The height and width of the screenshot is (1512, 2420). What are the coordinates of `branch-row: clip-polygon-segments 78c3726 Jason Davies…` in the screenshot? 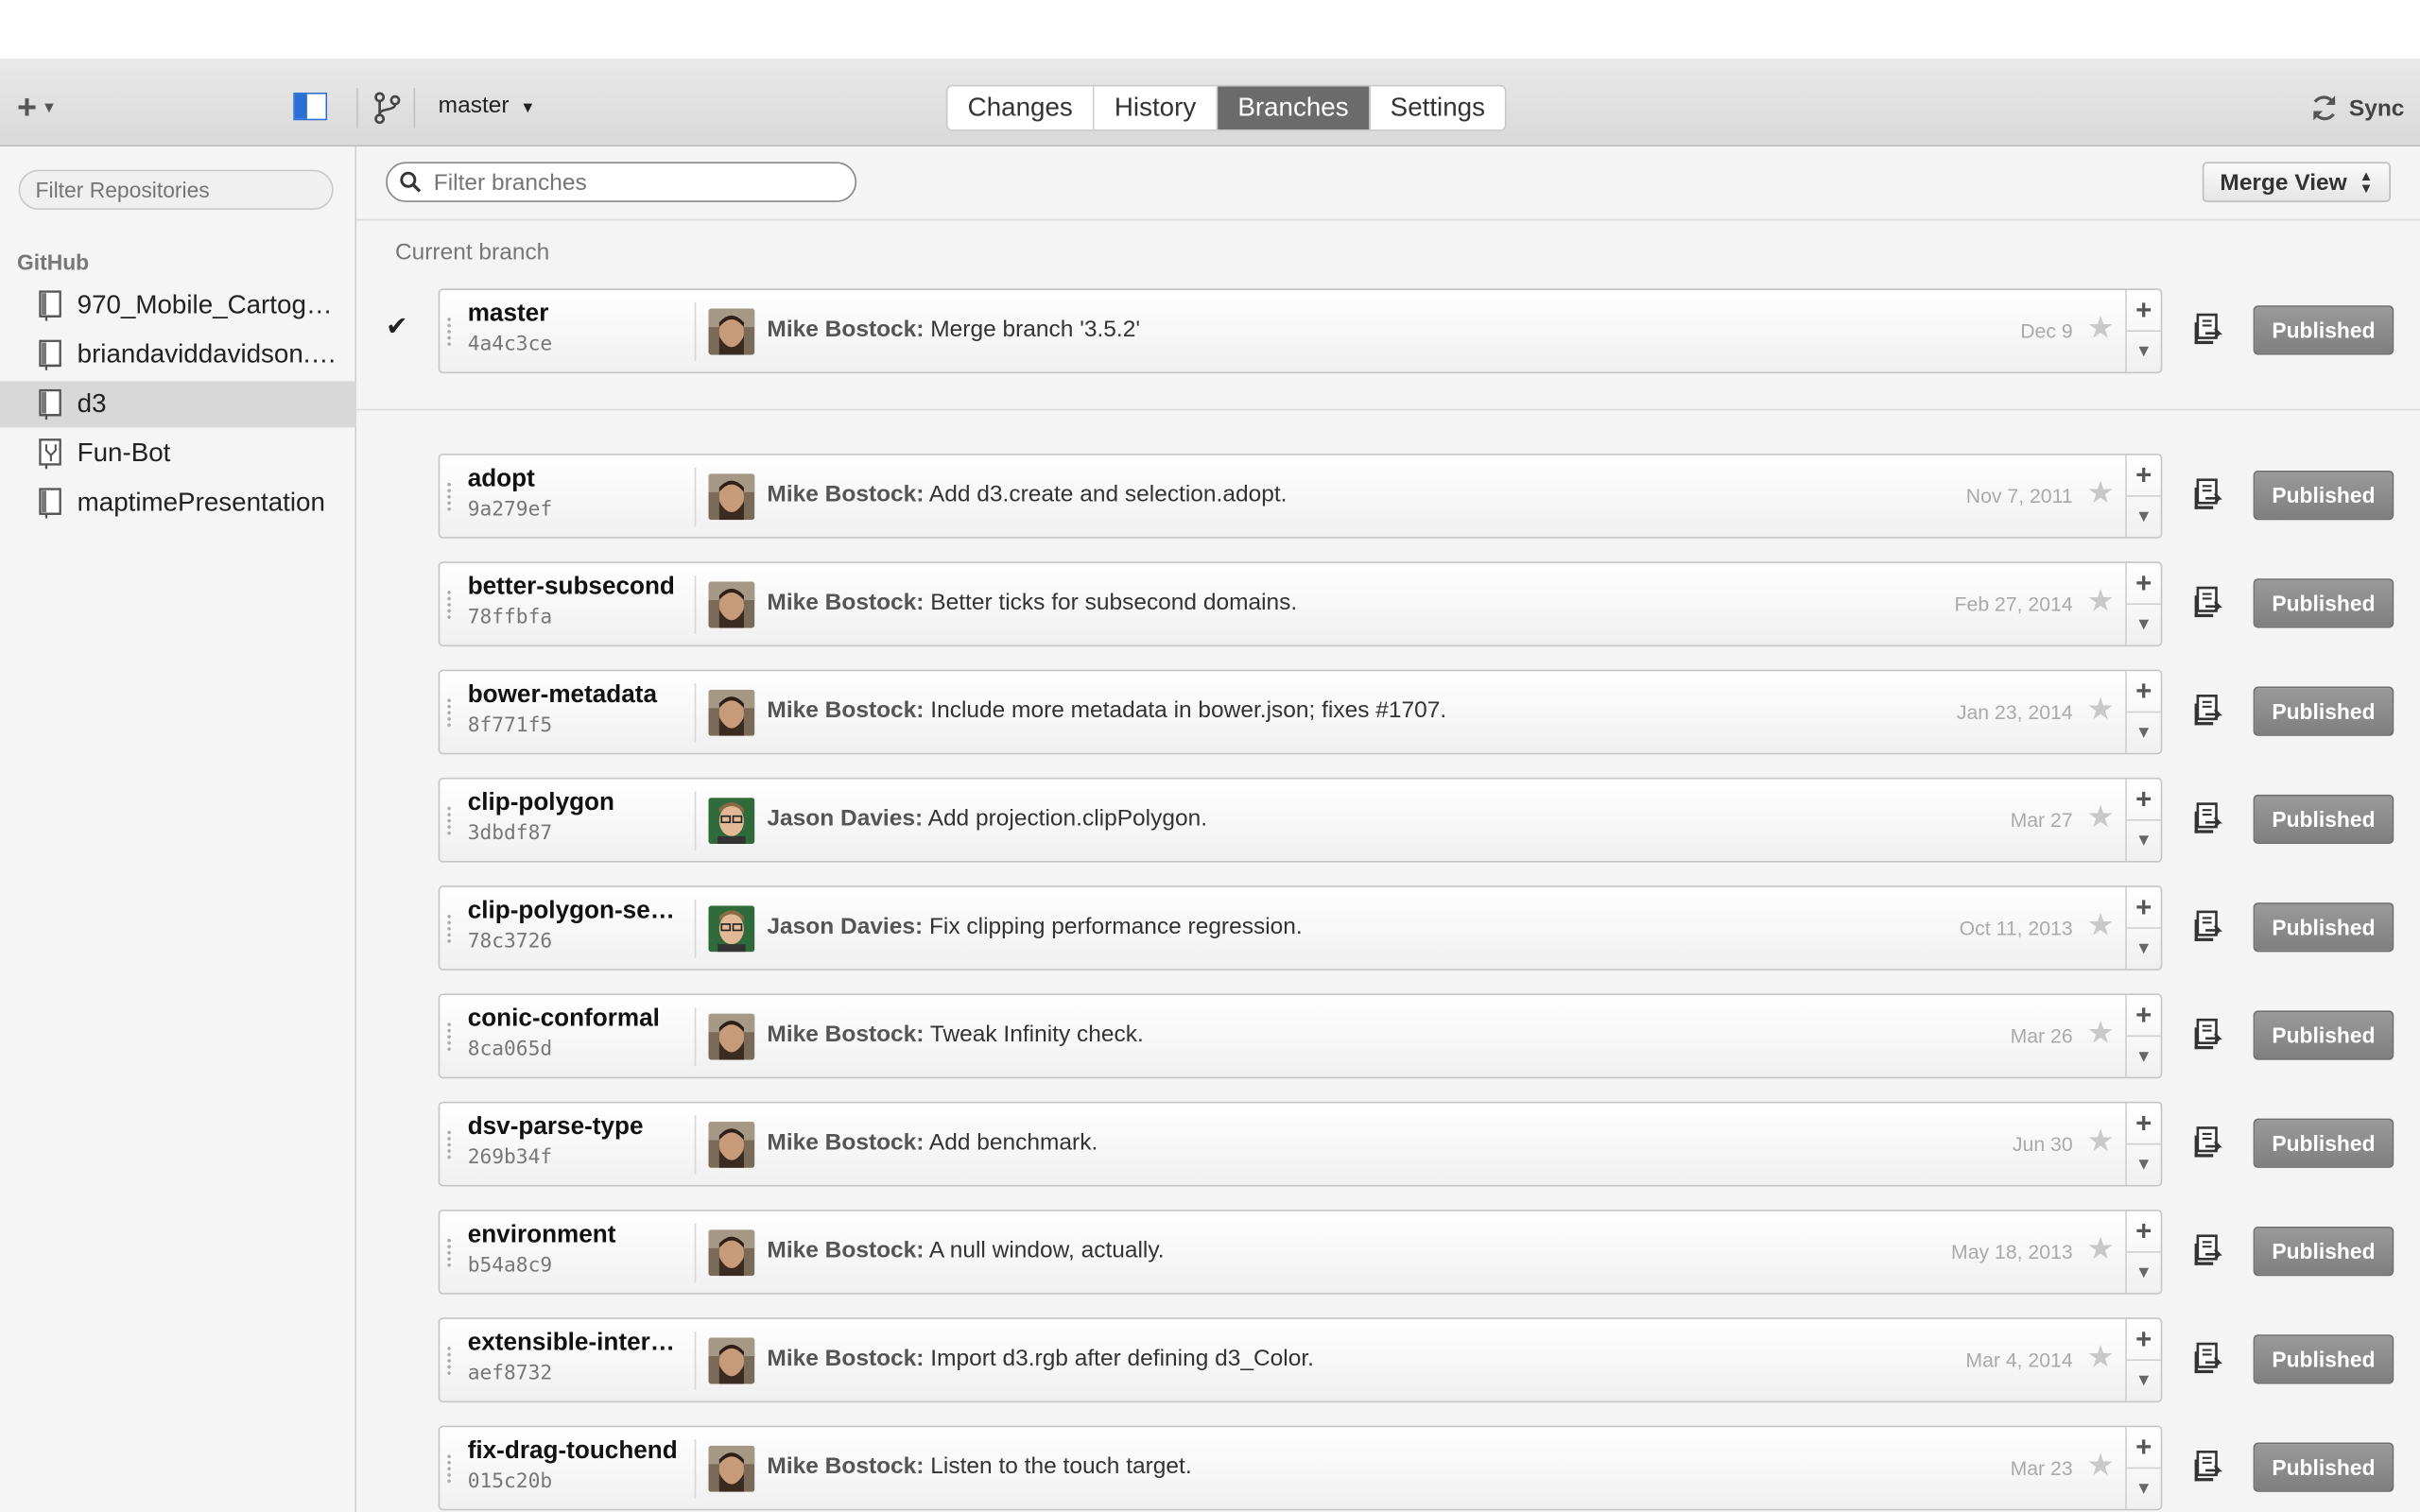 It's located at (1300, 928).